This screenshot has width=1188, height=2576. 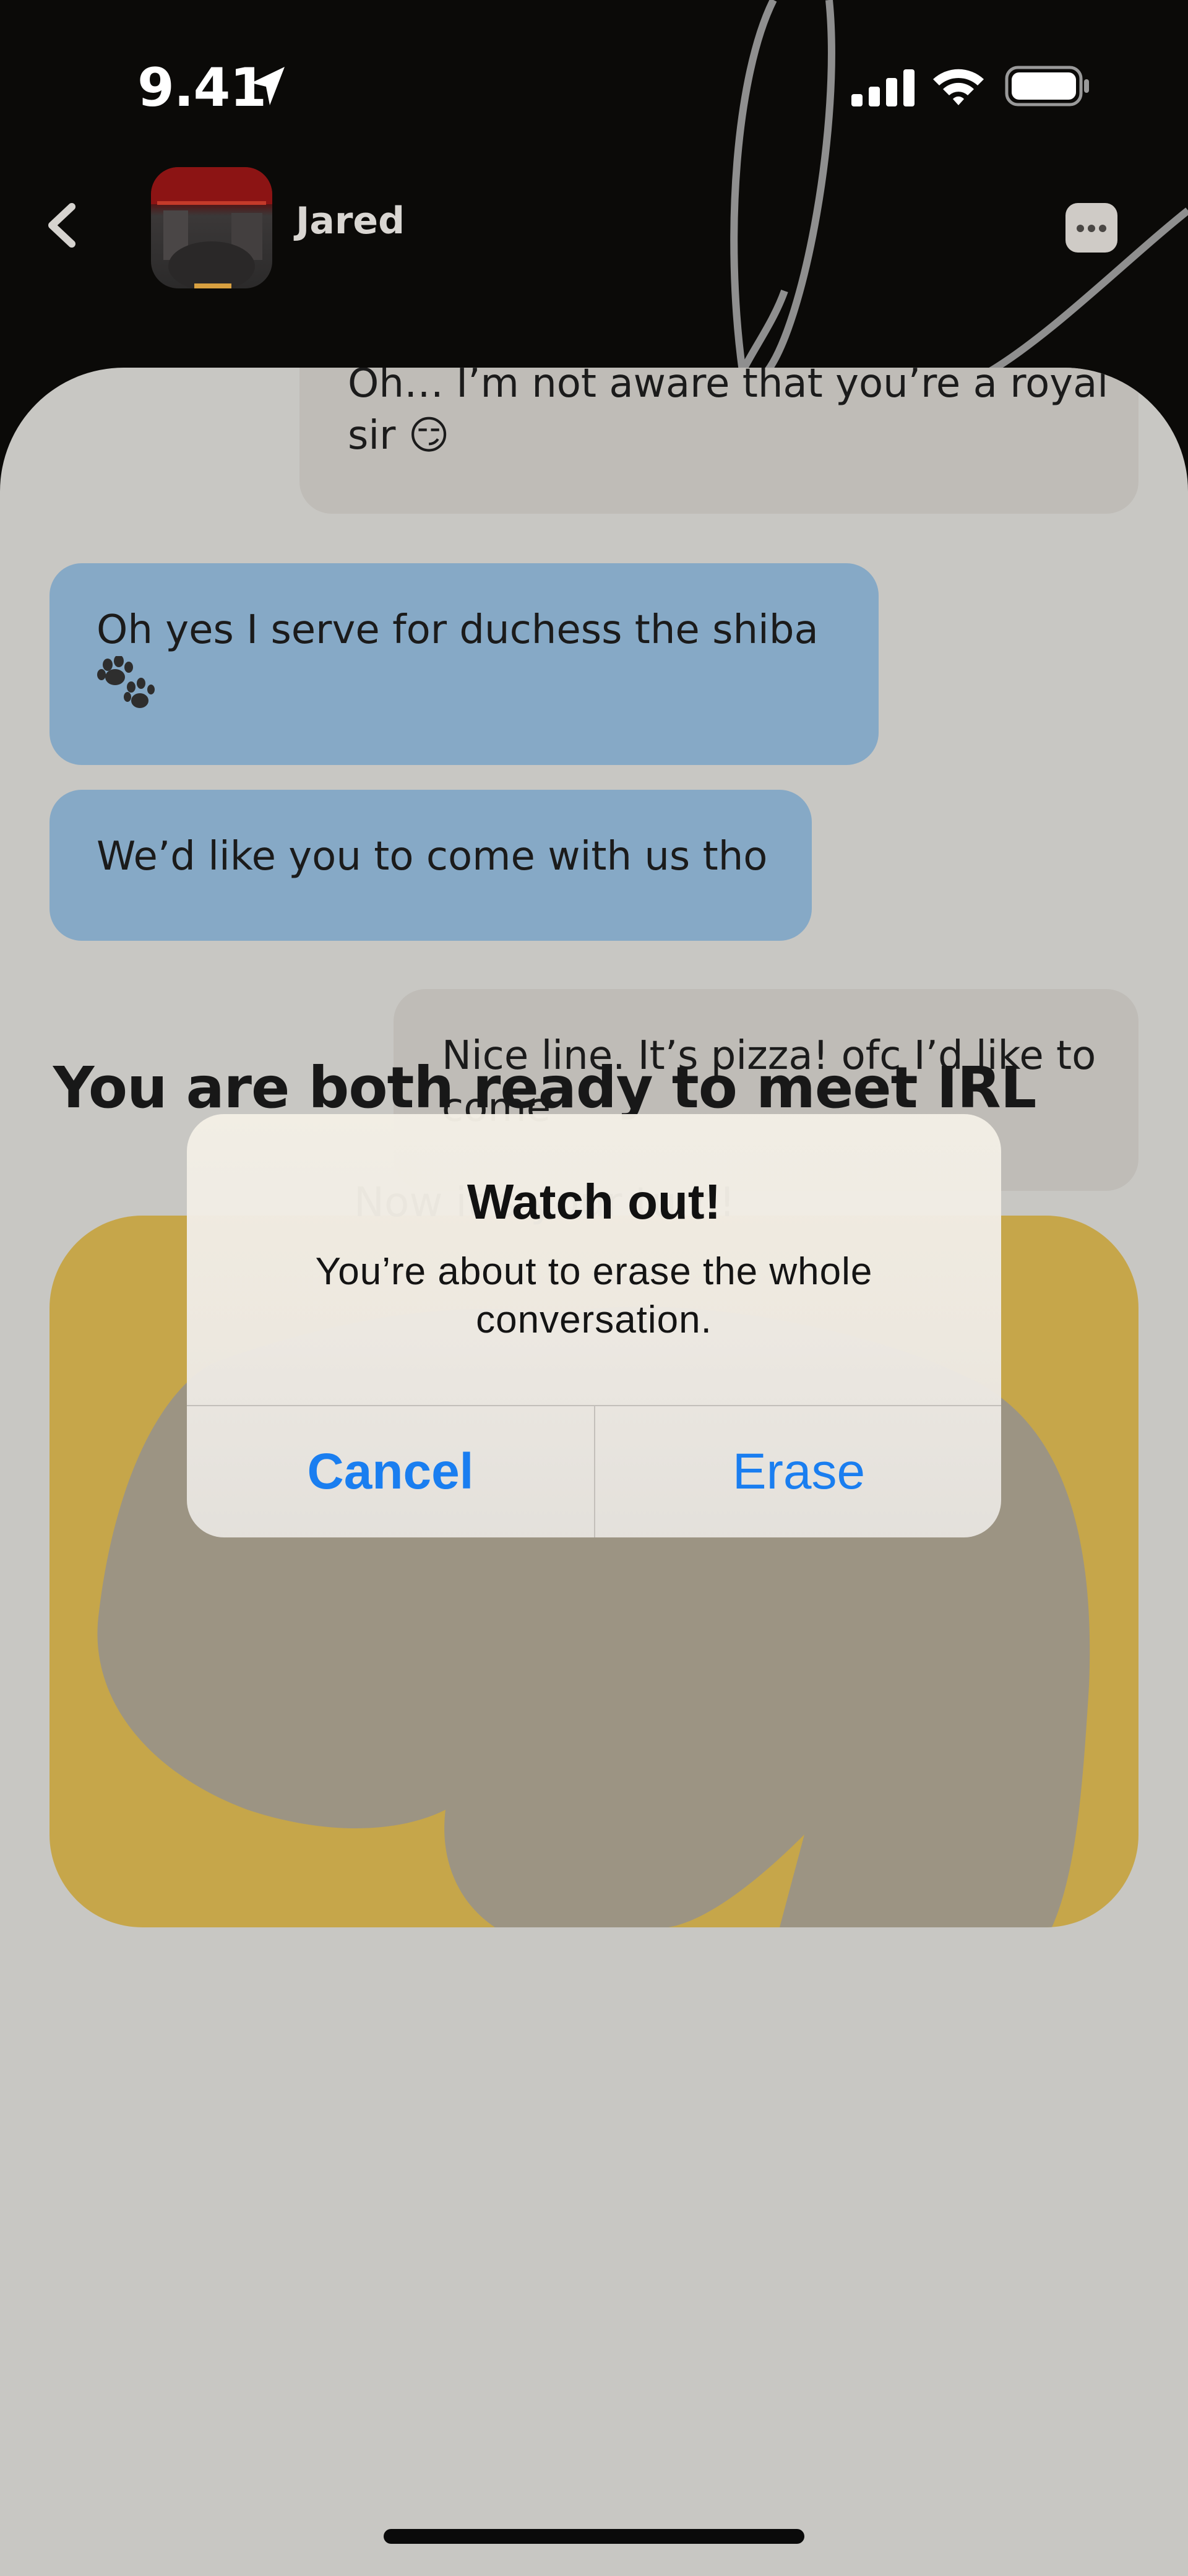 What do you see at coordinates (350, 221) in the screenshot?
I see `contact-name: Jared` at bounding box center [350, 221].